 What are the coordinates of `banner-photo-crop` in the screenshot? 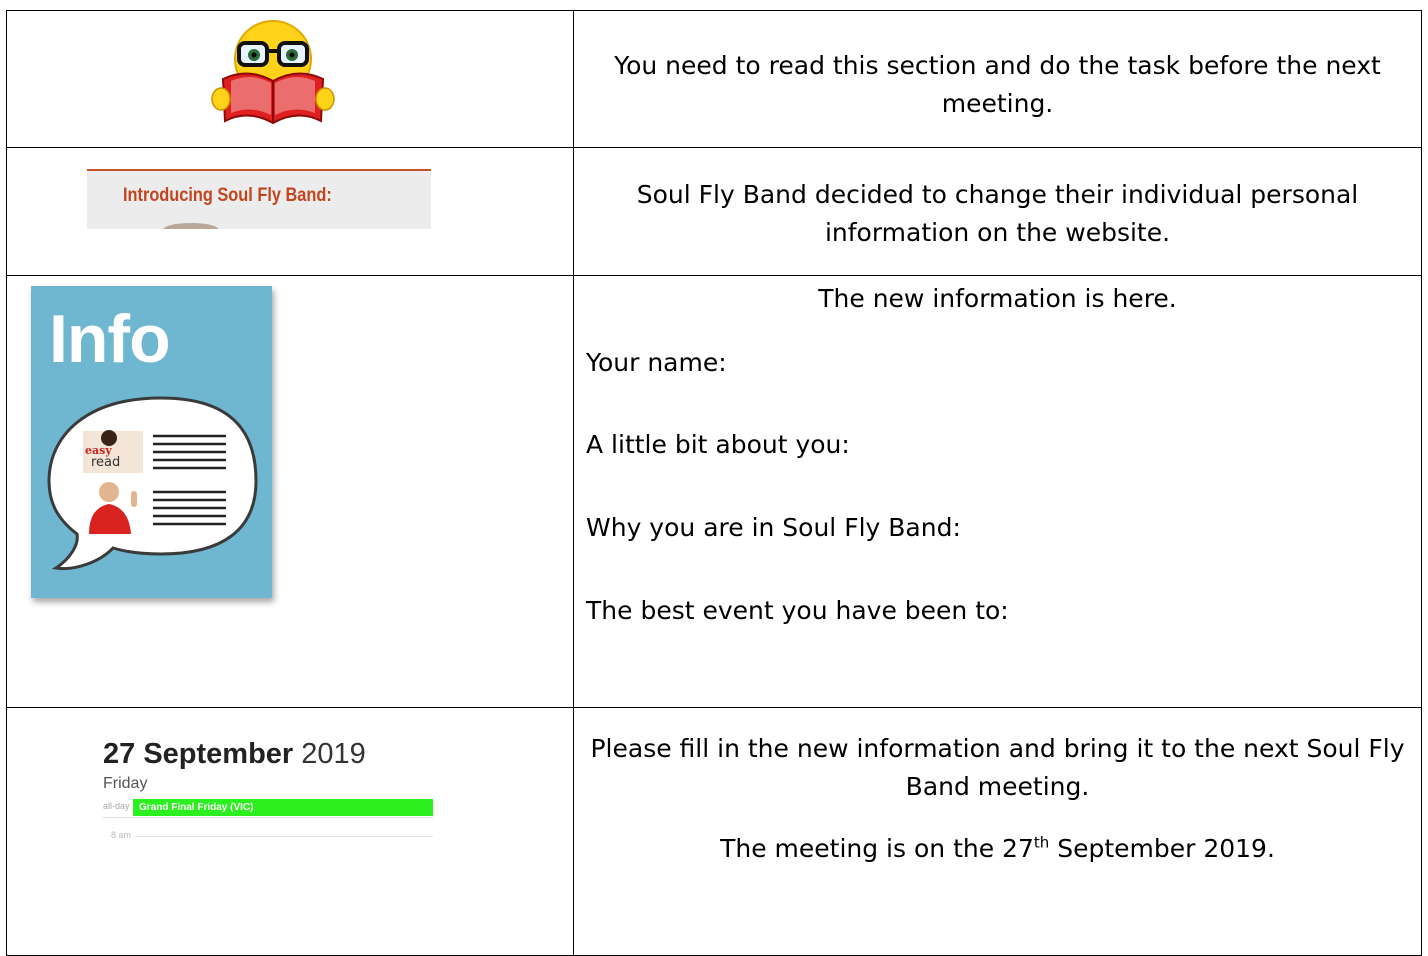 It's located at (191, 226).